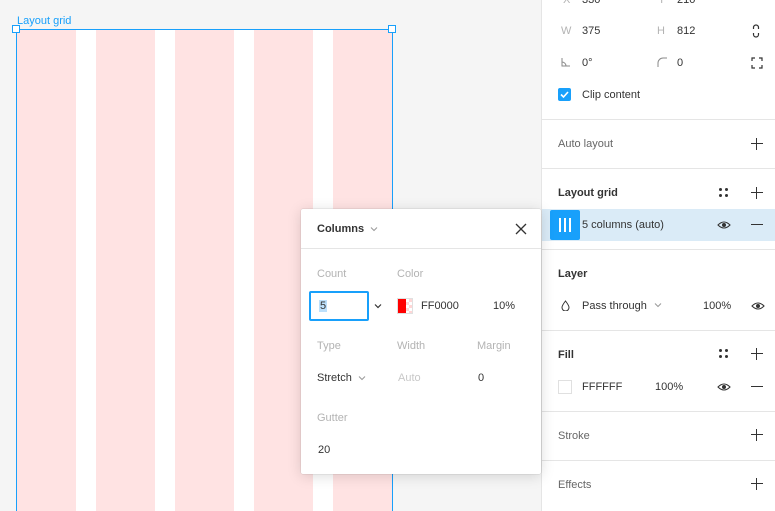 Image resolution: width=775 pixels, height=511 pixels. What do you see at coordinates (717, 306) in the screenshot?
I see `layer-opacity-field: 100%` at bounding box center [717, 306].